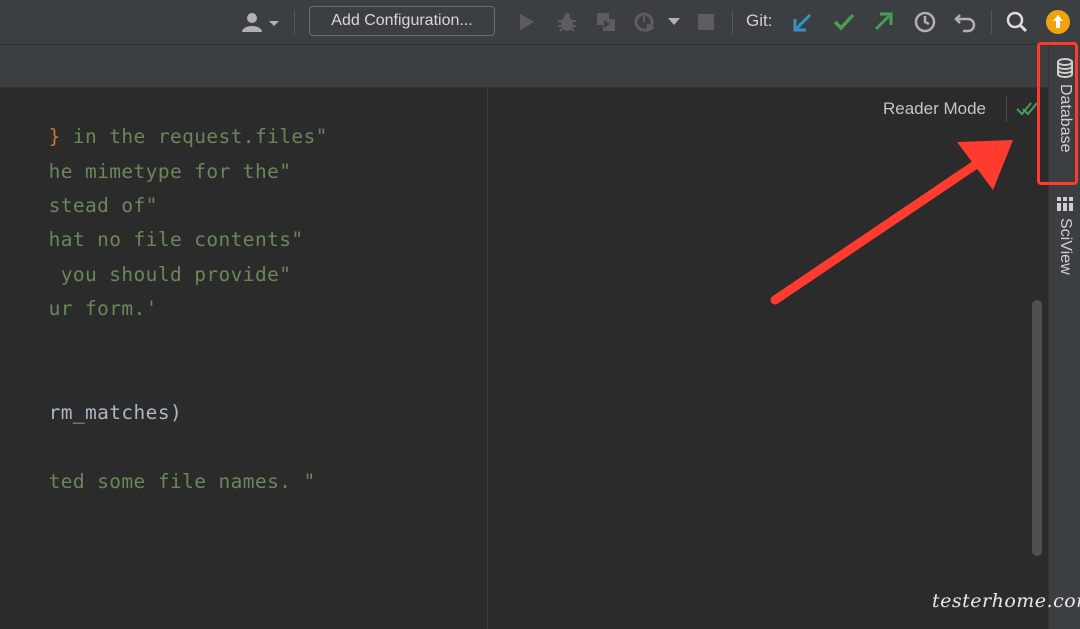 The image size is (1080, 629). Describe the element at coordinates (1006, 601) in the screenshot. I see `watermark: testerhome.com` at that location.